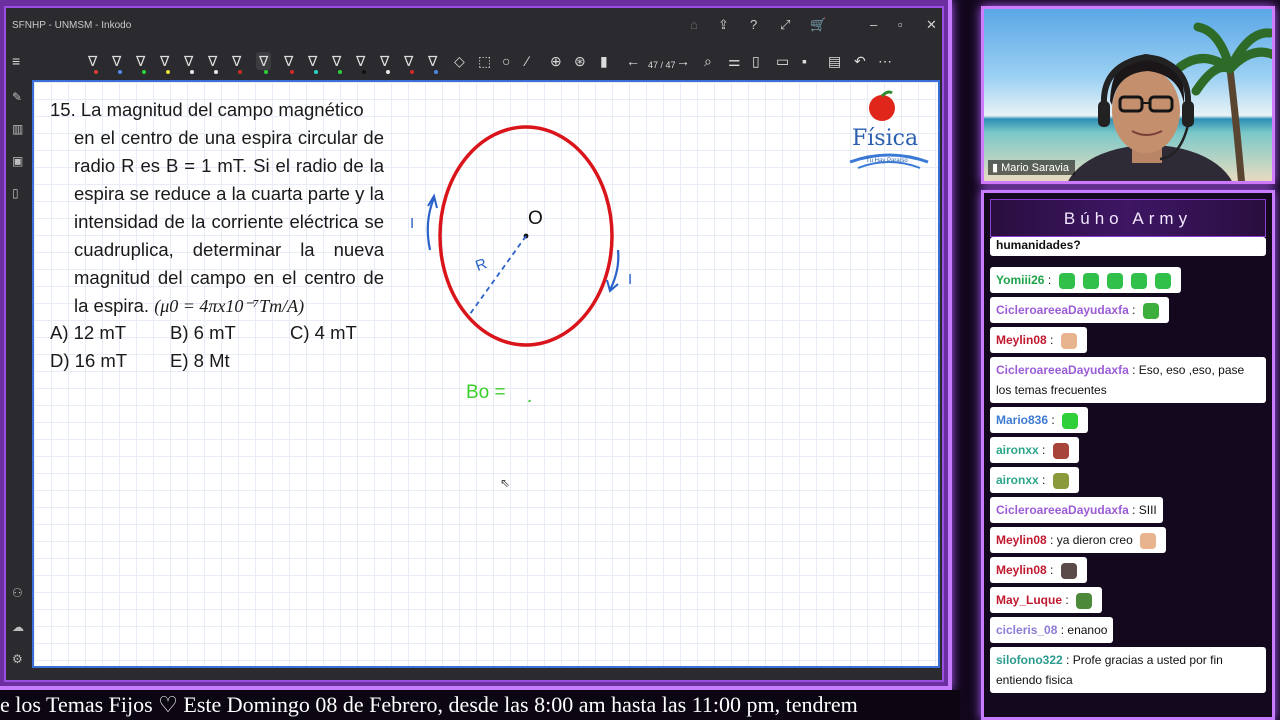  I want to click on option-e: E) 8 Mt, so click(200, 360).